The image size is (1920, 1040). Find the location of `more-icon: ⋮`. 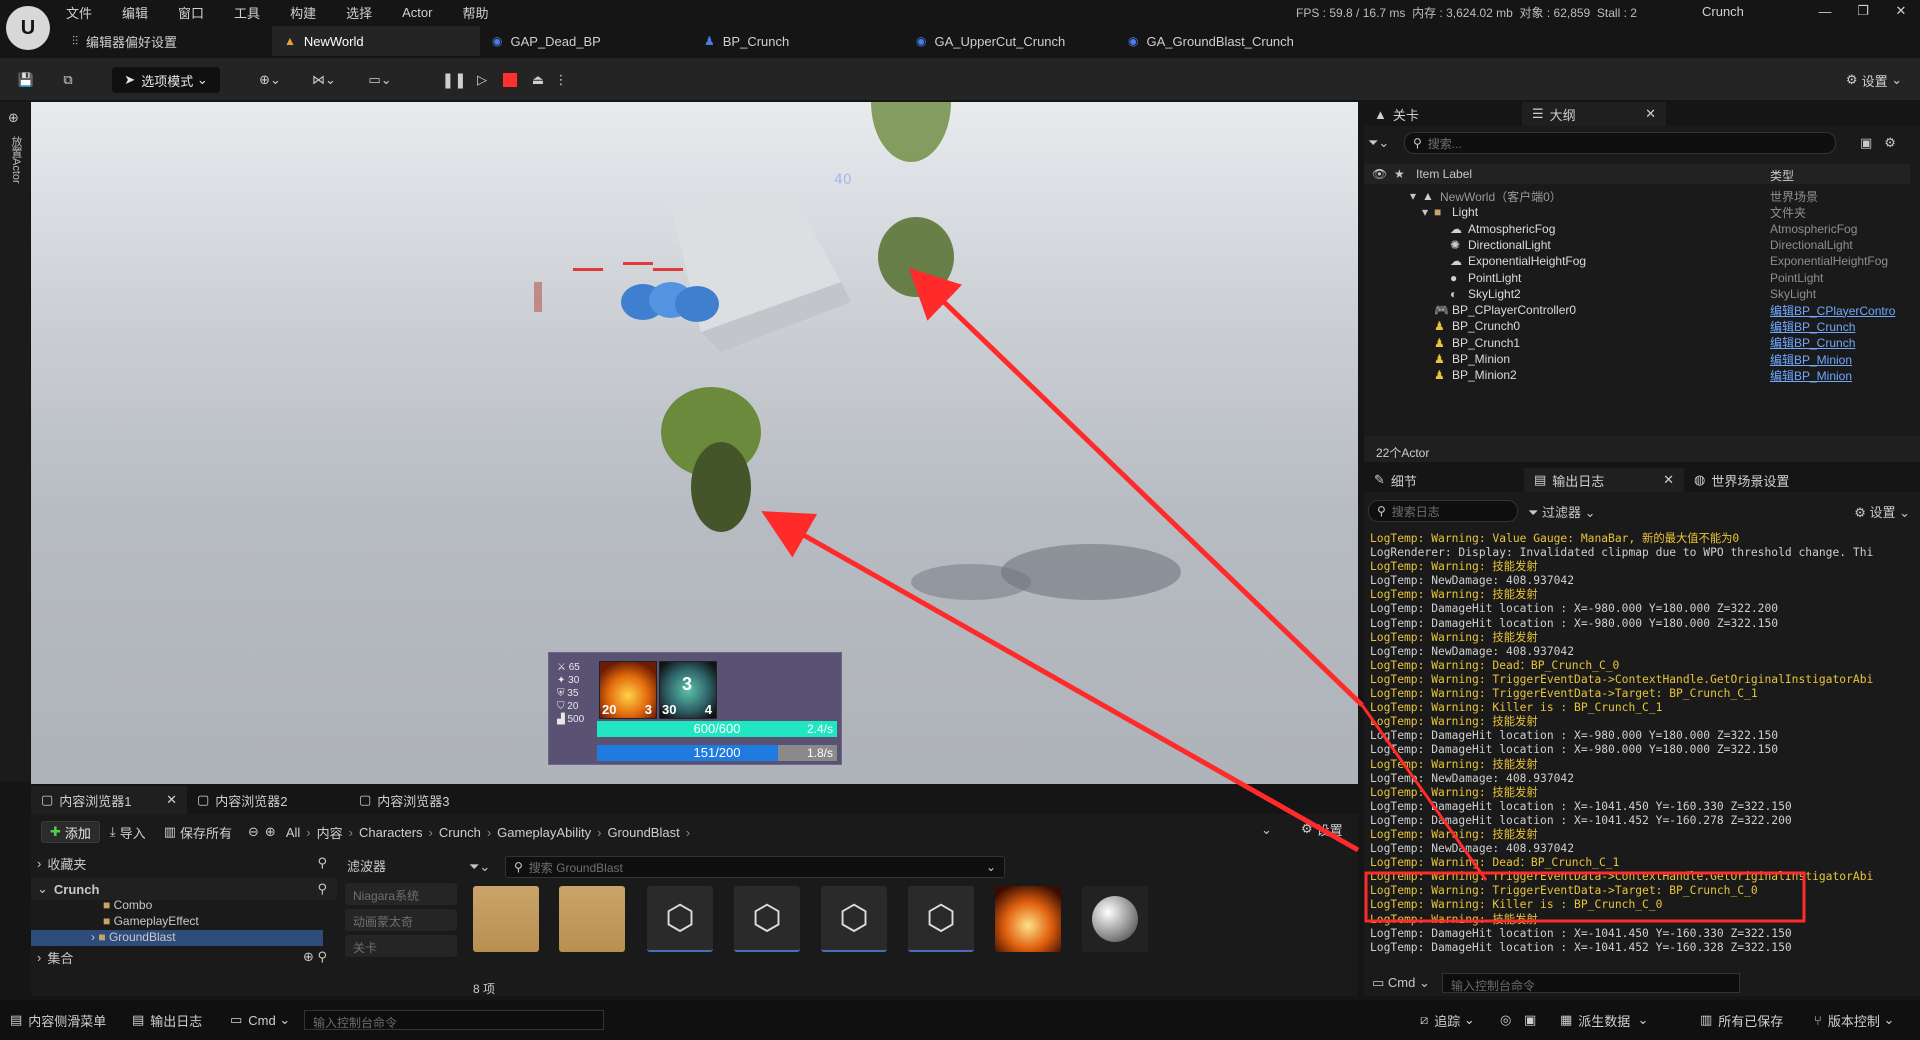

more-icon: ⋮ is located at coordinates (561, 80).